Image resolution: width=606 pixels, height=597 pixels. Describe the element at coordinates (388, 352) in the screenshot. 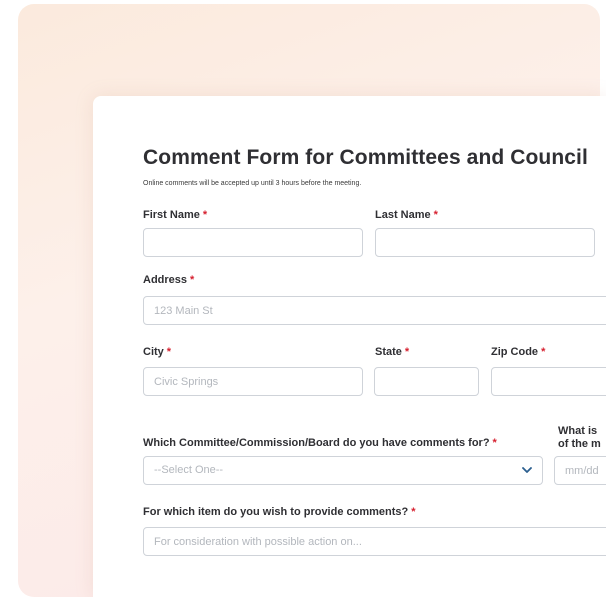

I see `state-label-text: State` at that location.